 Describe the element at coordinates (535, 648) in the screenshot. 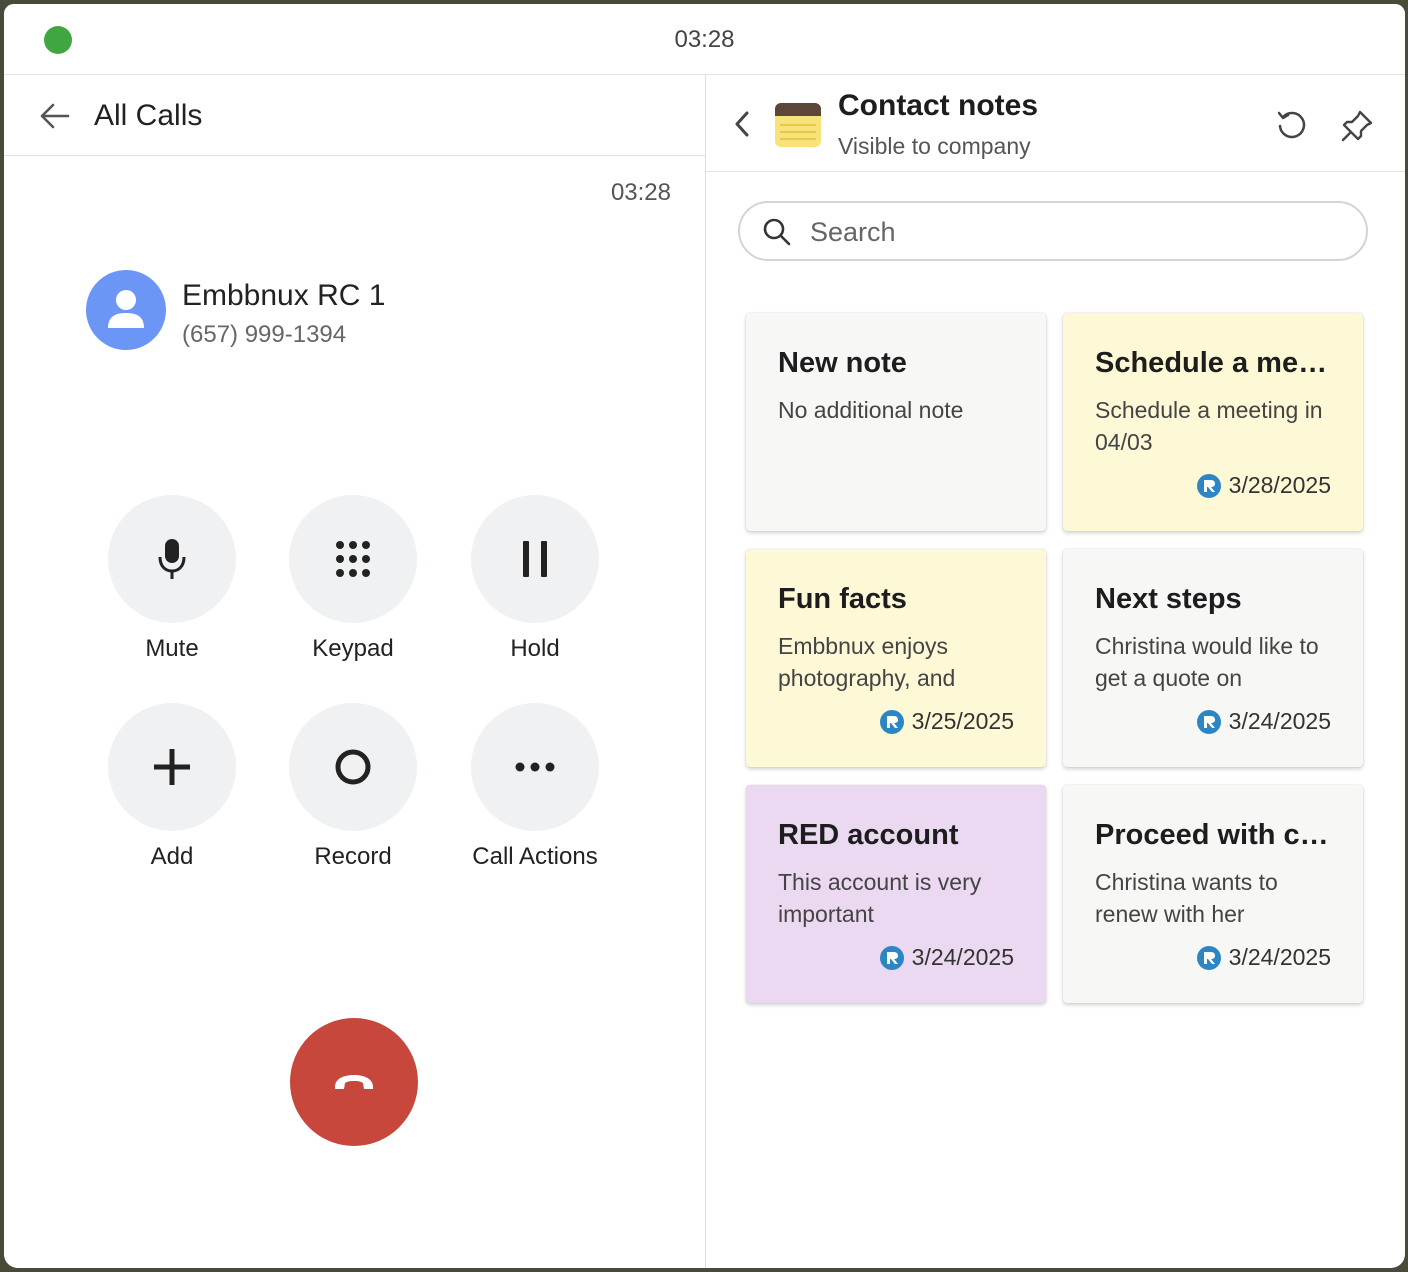

I see `hold-label: Hold` at that location.